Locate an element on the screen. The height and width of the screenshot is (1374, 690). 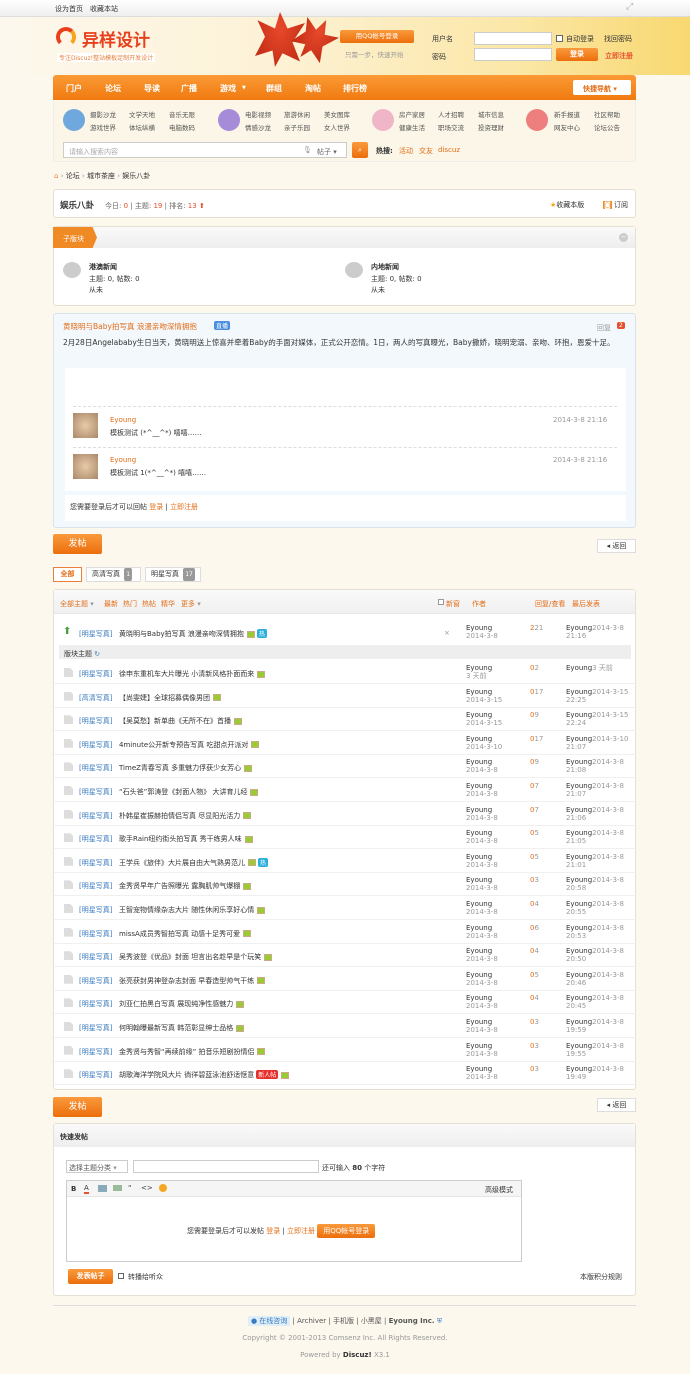
link-icon is located at coordinates (117, 1188).